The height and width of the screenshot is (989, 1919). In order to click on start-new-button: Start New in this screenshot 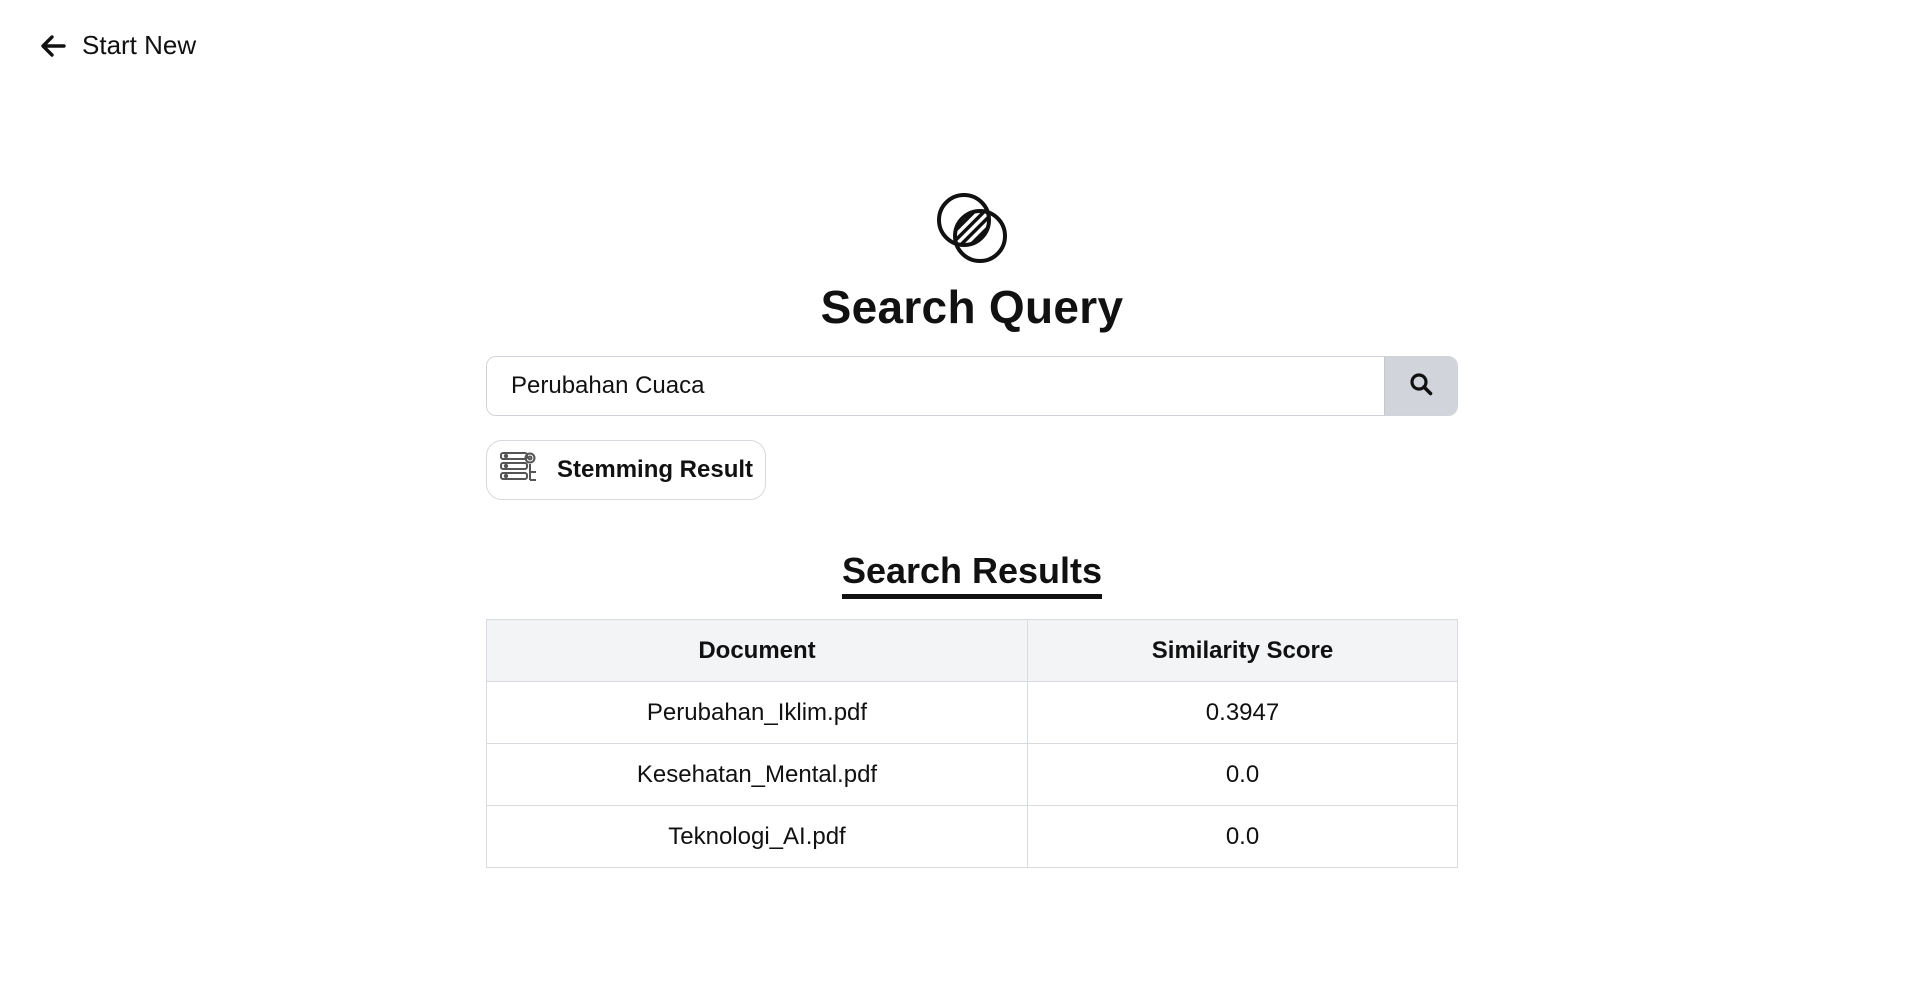, I will do `click(118, 45)`.